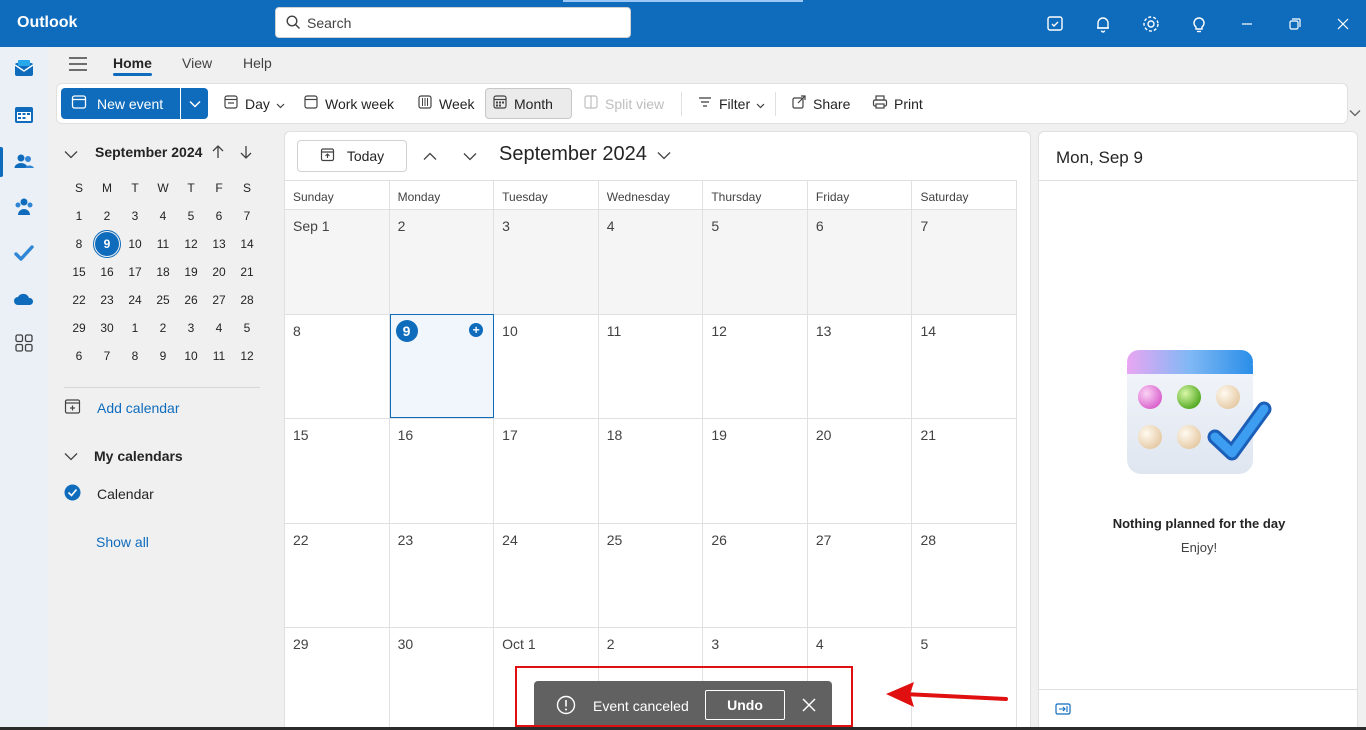 This screenshot has width=1366, height=730. Describe the element at coordinates (337, 678) in the screenshot. I see `day-cell: 29` at that location.